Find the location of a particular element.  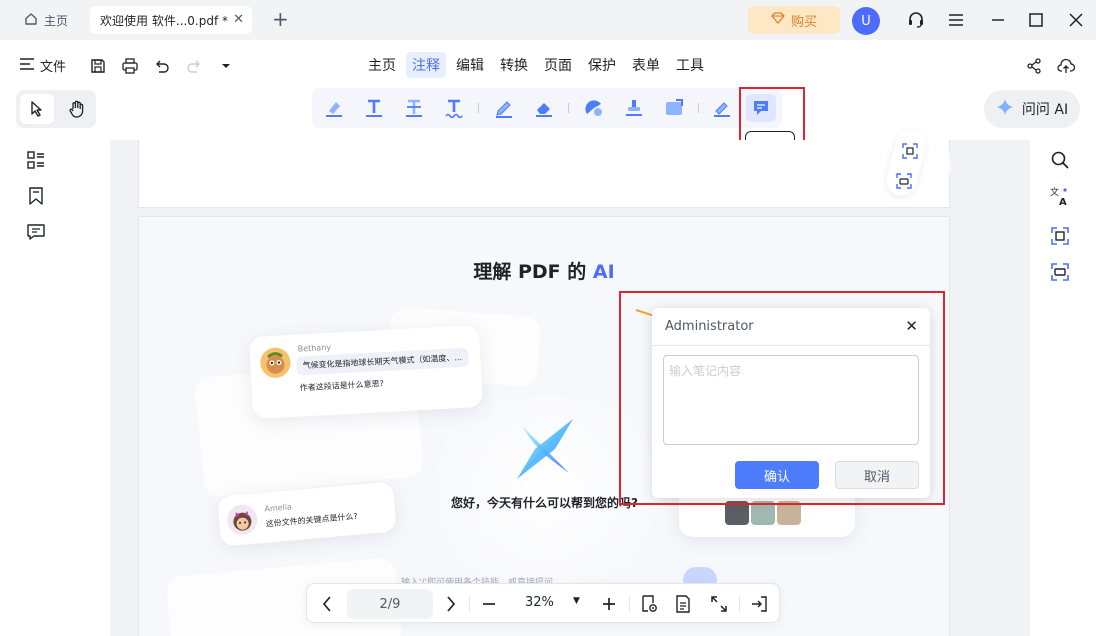

screen-capture-icon is located at coordinates (1060, 272).